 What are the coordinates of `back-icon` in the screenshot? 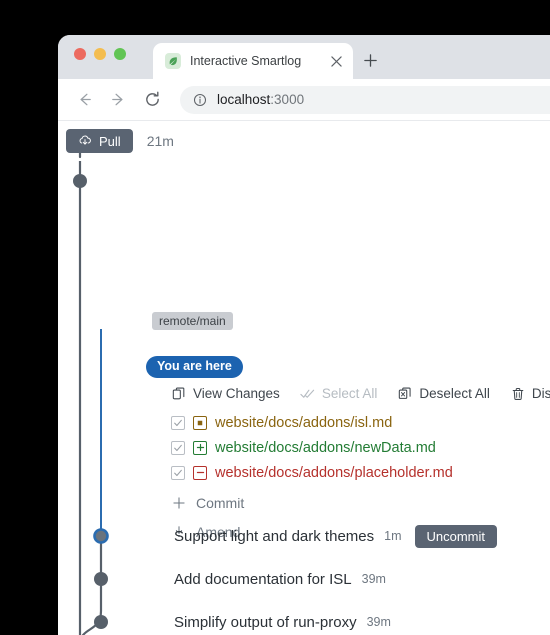 It's located at (84, 100).